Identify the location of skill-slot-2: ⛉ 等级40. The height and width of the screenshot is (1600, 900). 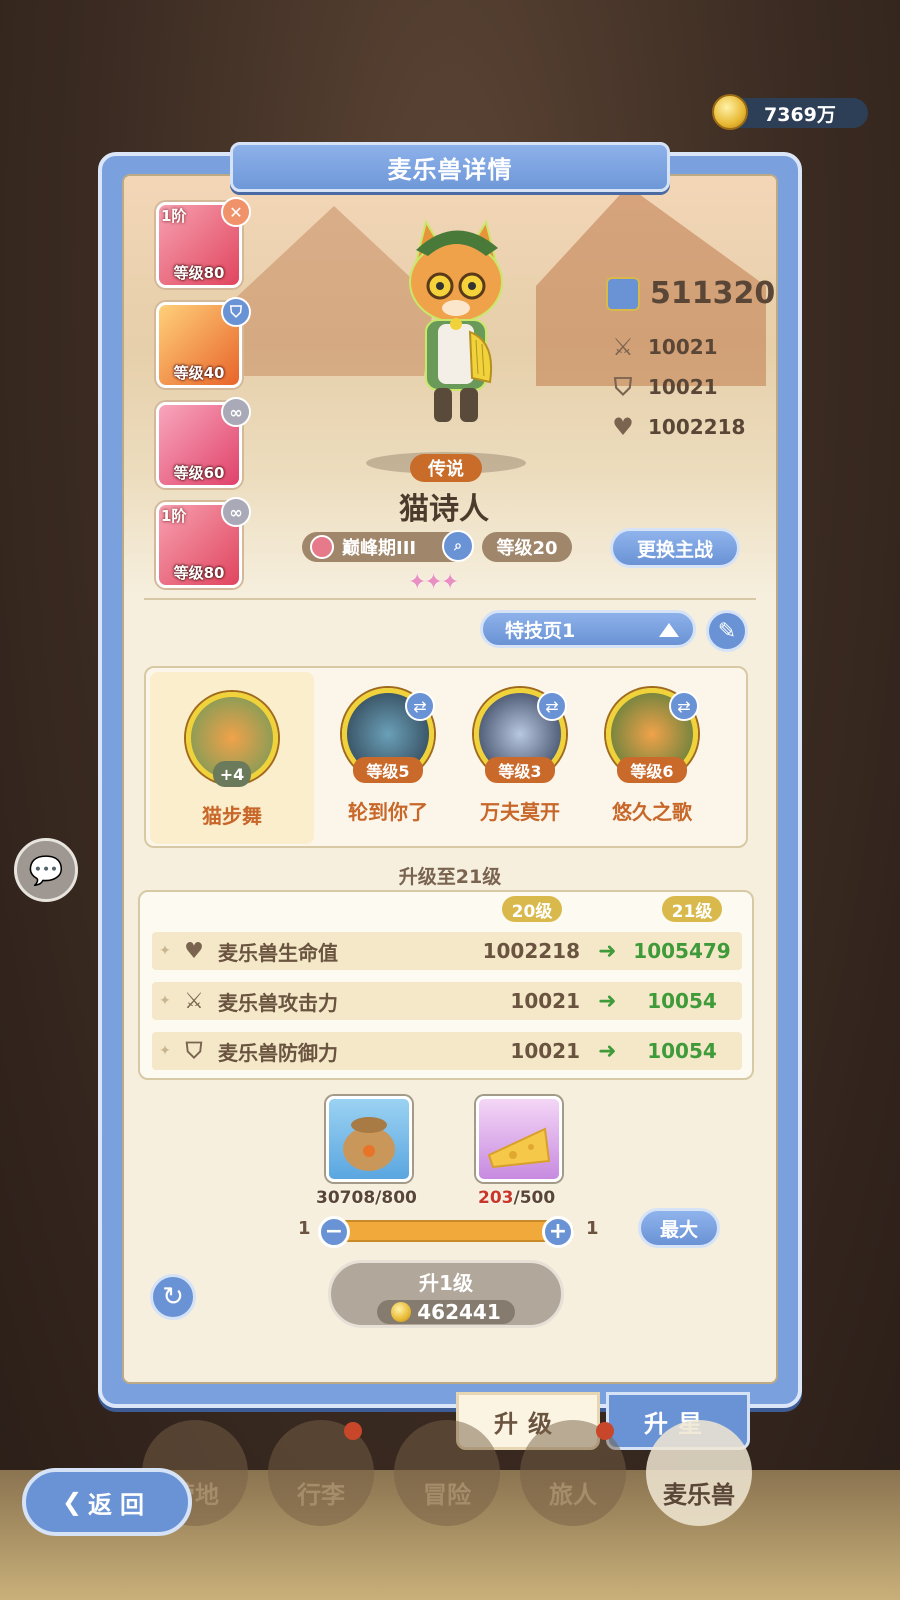
(203, 342).